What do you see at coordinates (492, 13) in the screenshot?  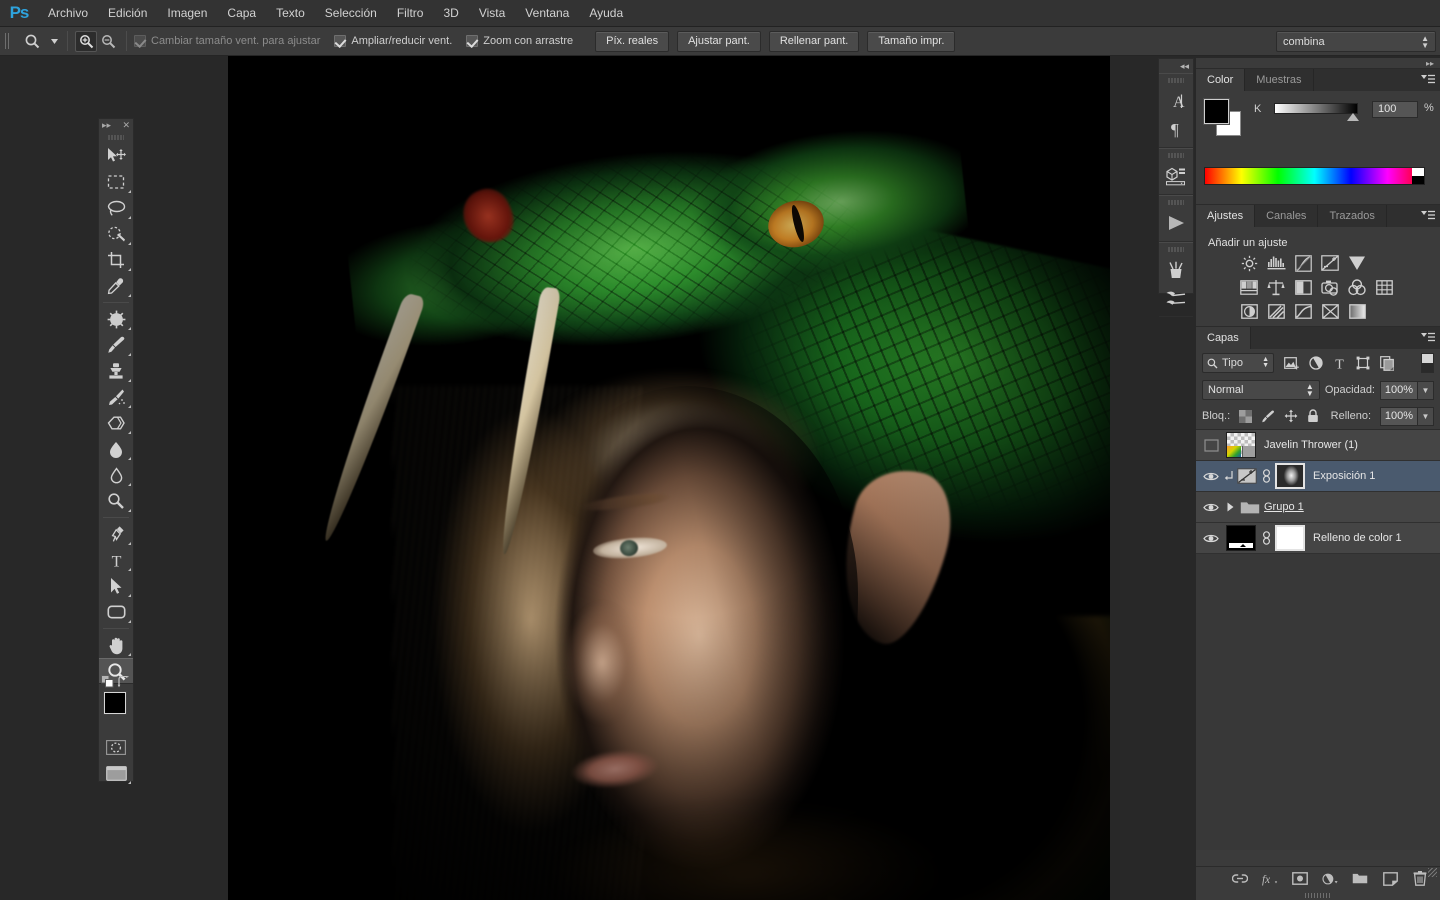 I see `menu-vista: Vista` at bounding box center [492, 13].